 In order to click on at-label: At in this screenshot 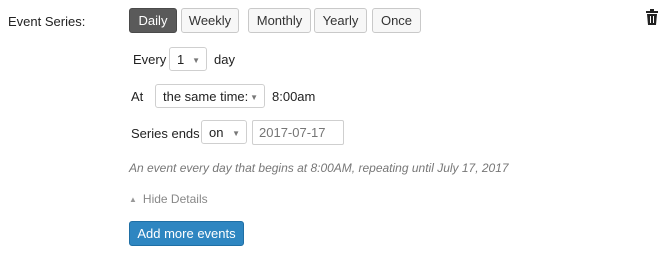, I will do `click(137, 96)`.